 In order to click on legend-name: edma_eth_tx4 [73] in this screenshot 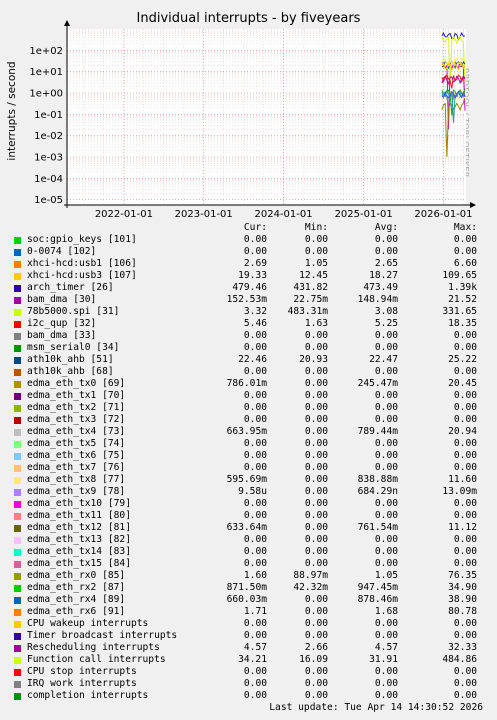, I will do `click(76, 431)`.